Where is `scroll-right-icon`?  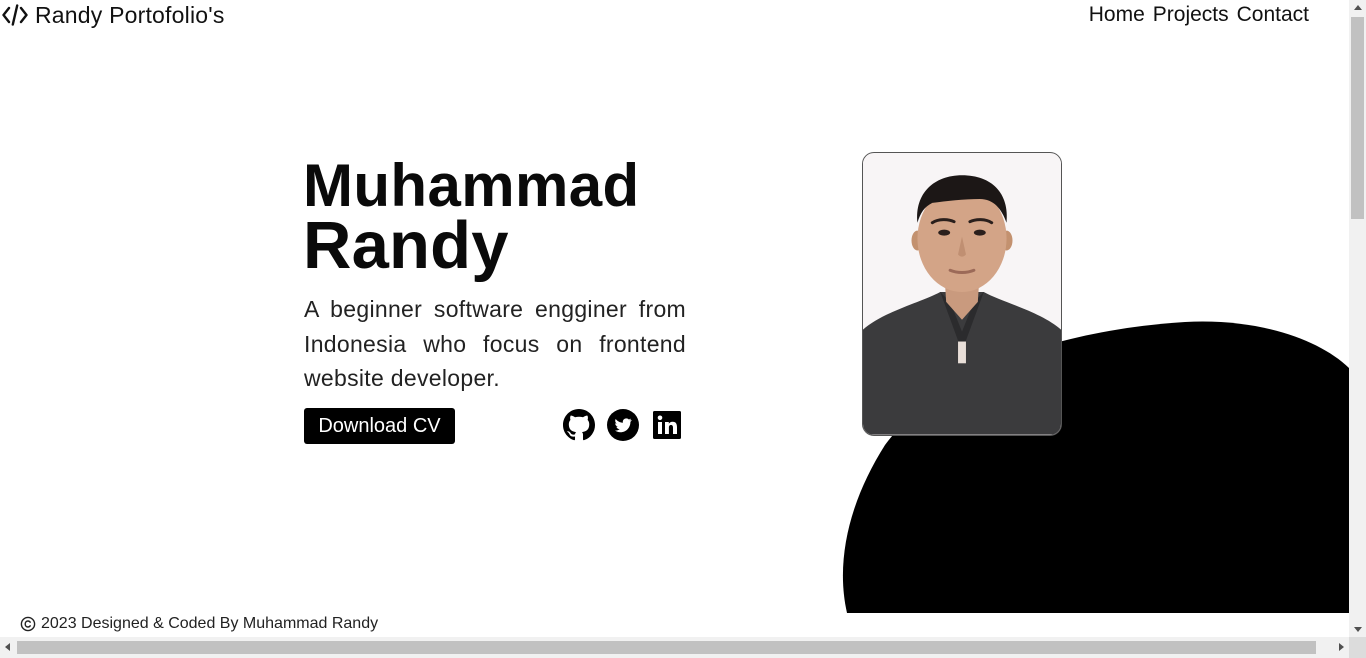 scroll-right-icon is located at coordinates (1341, 647).